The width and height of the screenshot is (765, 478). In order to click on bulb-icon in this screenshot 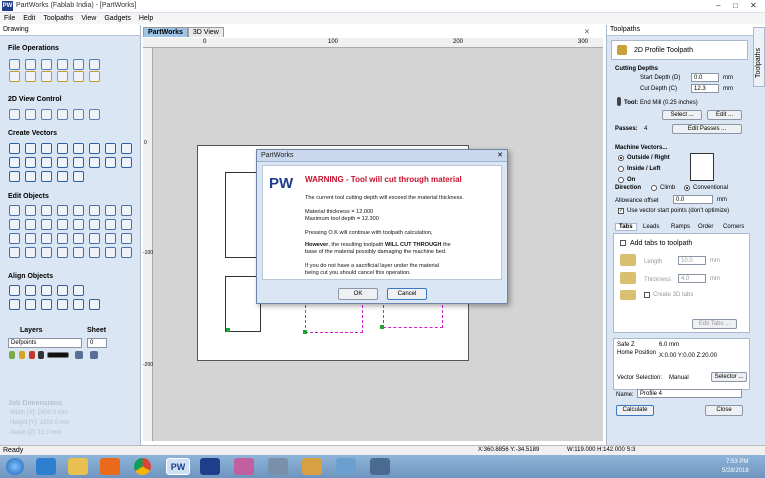, I will do `click(22, 355)`.